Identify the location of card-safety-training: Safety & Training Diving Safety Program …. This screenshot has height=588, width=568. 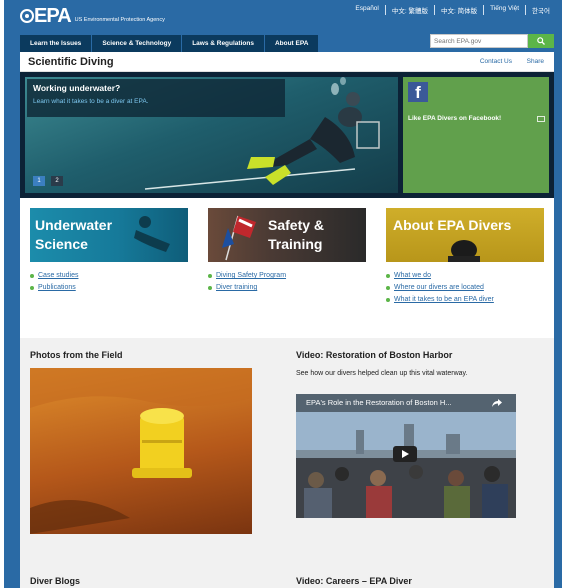
(287, 252).